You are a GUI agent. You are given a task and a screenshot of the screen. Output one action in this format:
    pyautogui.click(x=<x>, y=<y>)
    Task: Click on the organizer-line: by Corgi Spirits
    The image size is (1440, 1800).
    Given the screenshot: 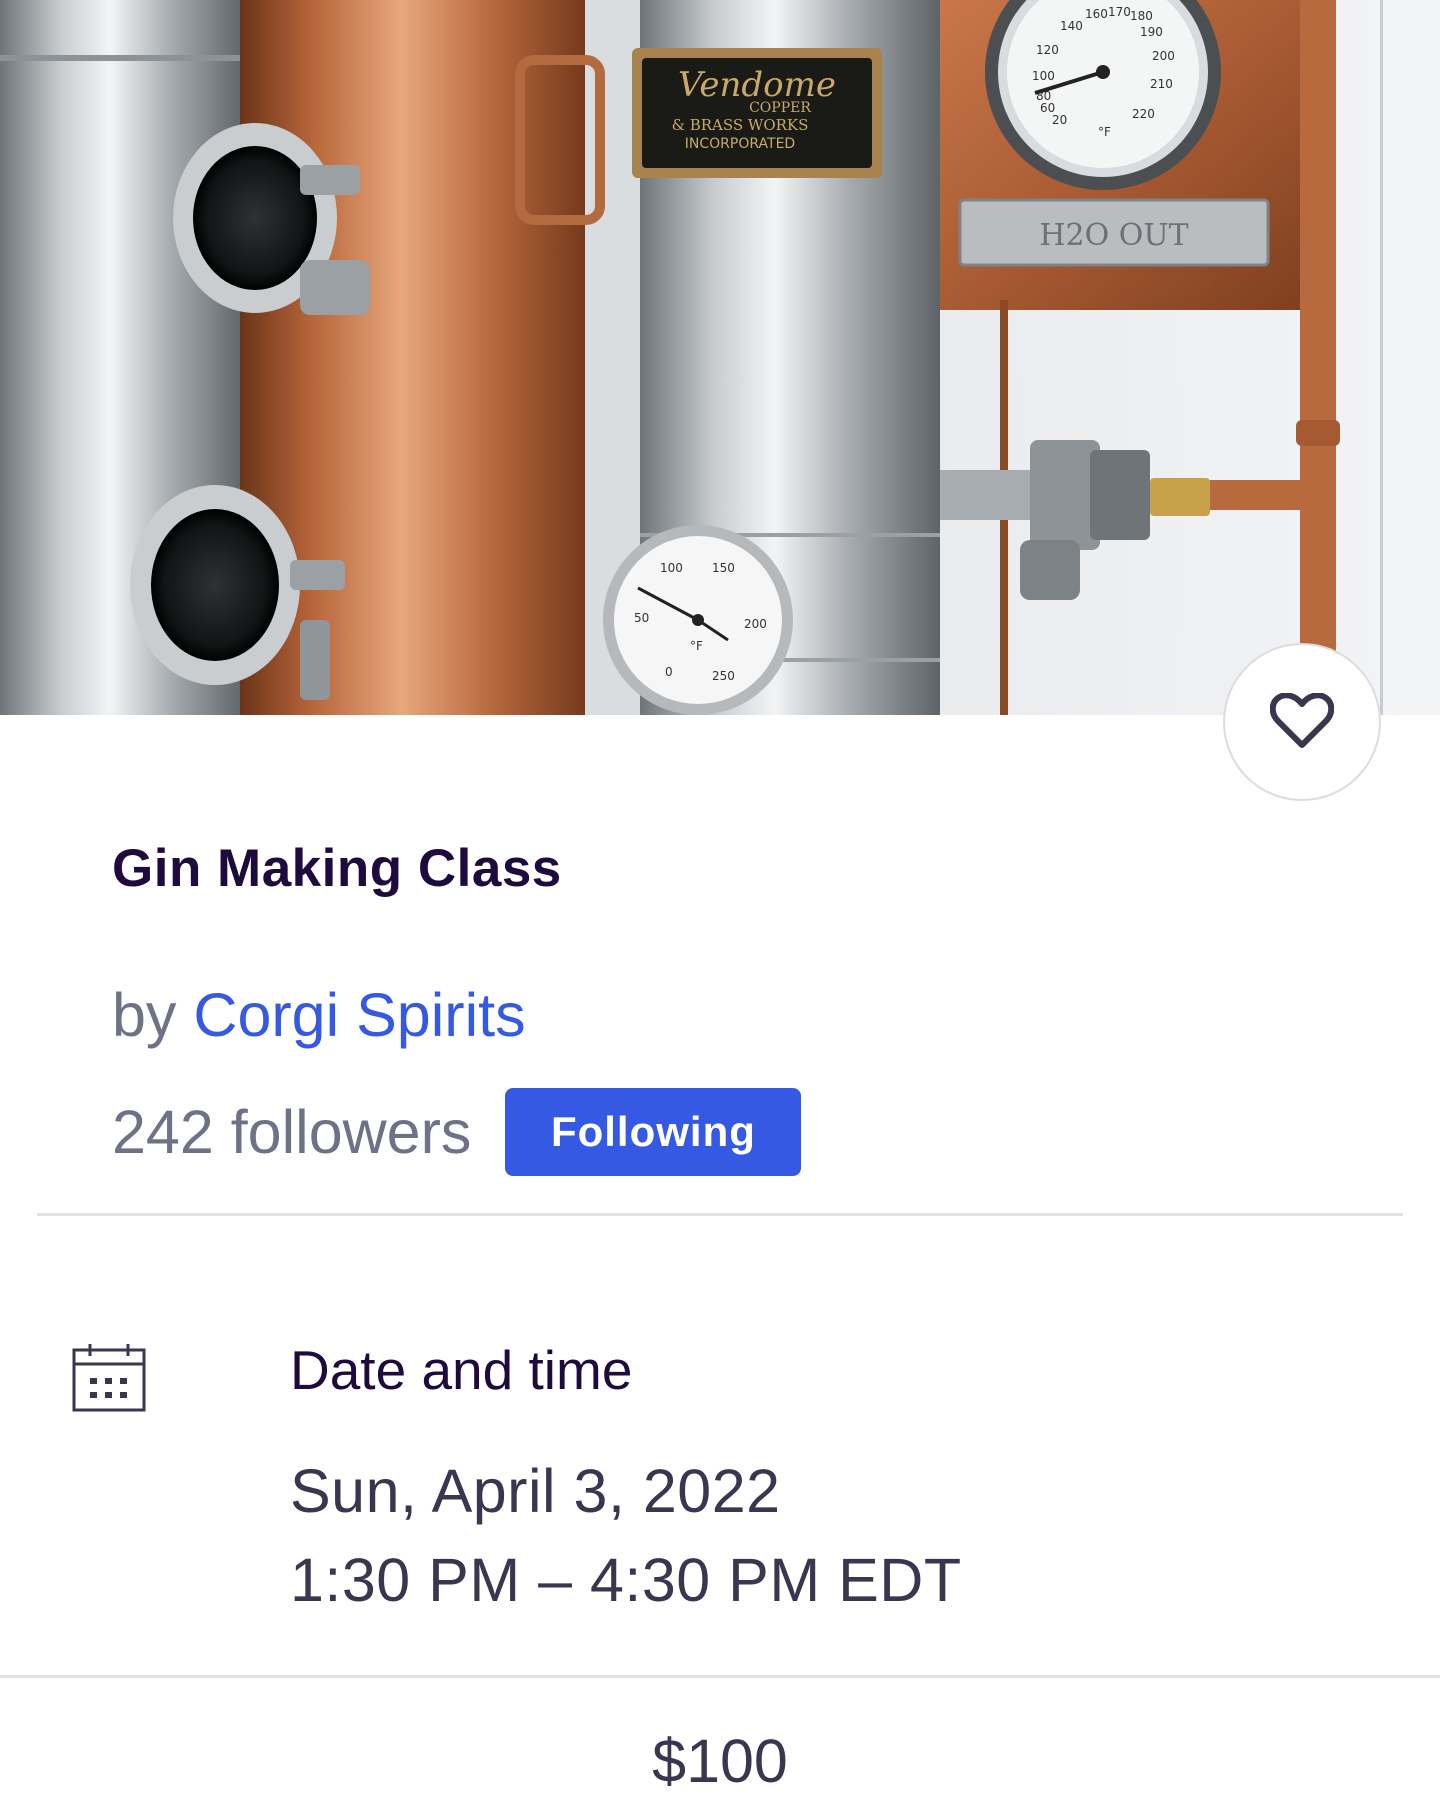 What is the action you would take?
    pyautogui.click(x=319, y=1015)
    